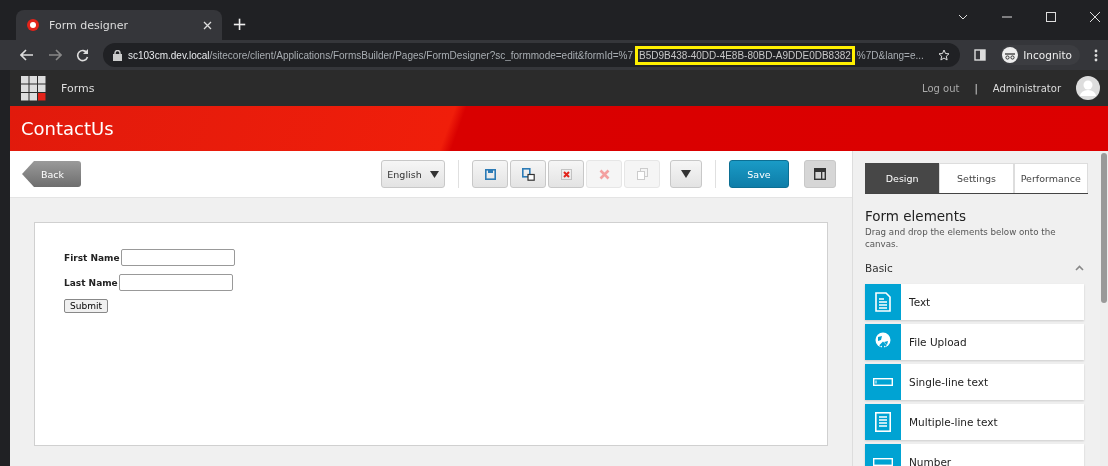 The width and height of the screenshot is (1108, 466). Describe the element at coordinates (78, 88) in the screenshot. I see `app-name: Forms` at that location.